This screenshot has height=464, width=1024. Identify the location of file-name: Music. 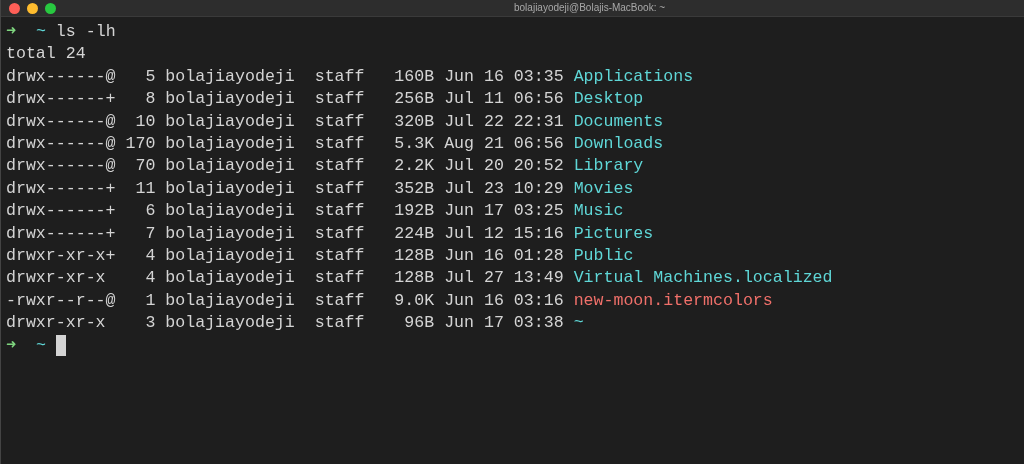
(598, 211).